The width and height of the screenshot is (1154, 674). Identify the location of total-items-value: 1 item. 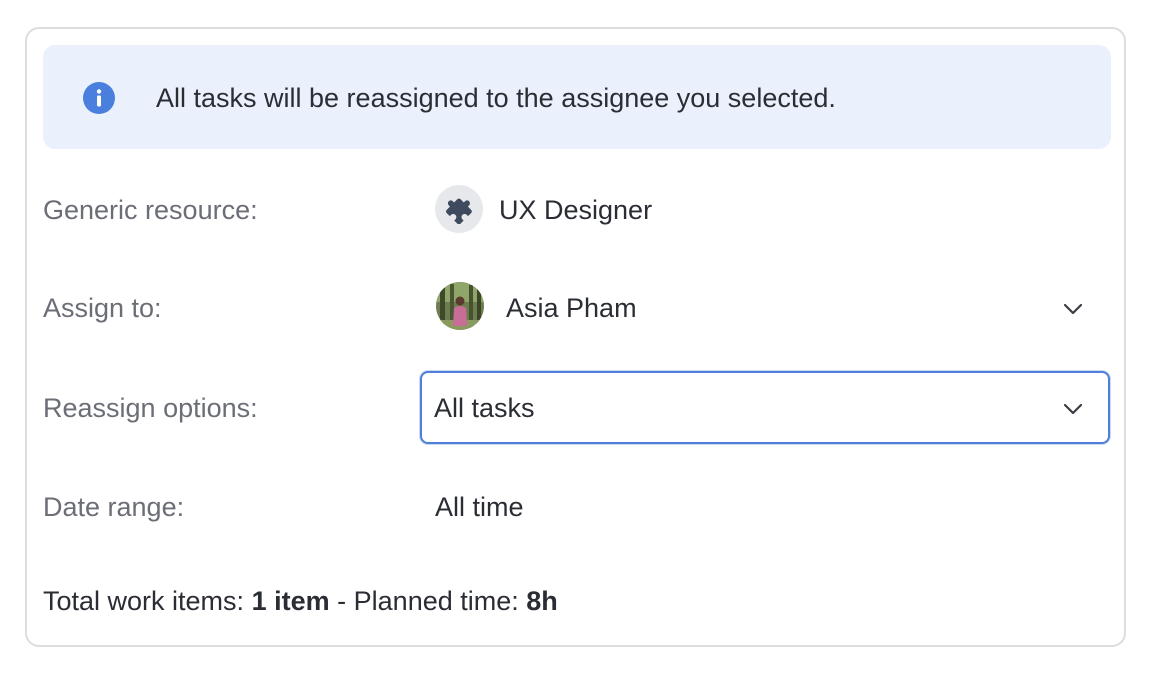
(290, 601).